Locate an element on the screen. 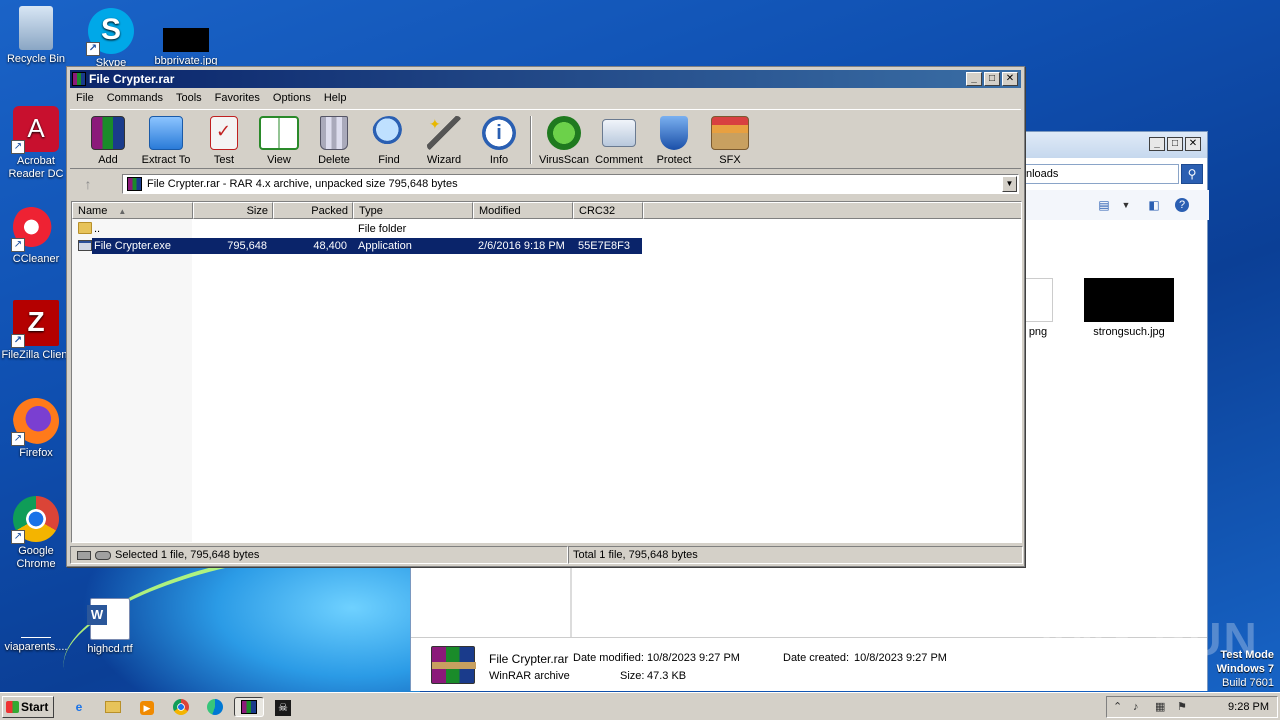 This screenshot has width=1280, height=720. application-icon is located at coordinates (85, 245).